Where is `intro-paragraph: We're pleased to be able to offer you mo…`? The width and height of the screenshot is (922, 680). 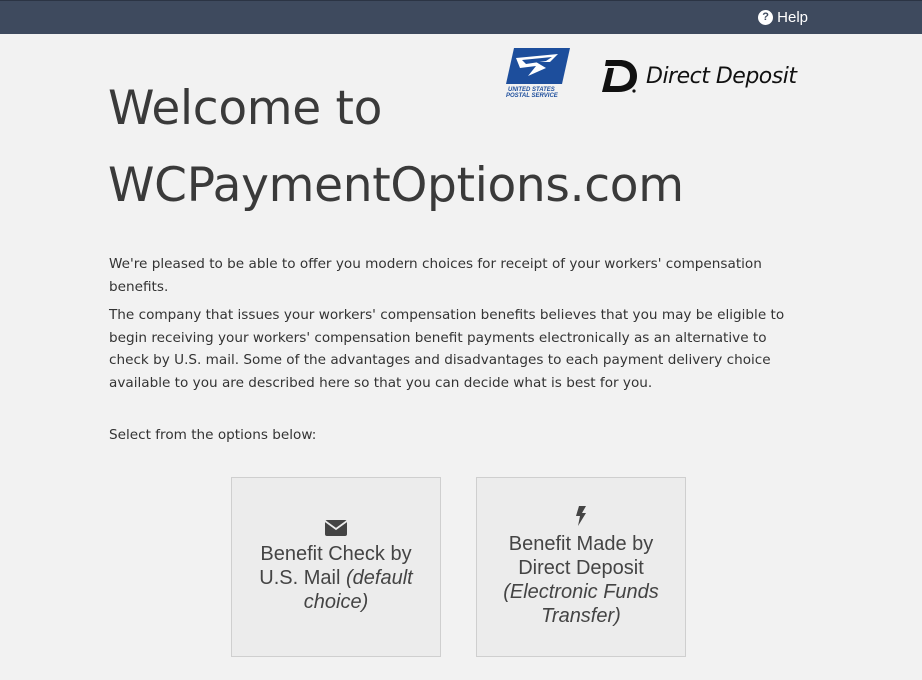 intro-paragraph: We're pleased to be able to offer you mo… is located at coordinates (435, 275).